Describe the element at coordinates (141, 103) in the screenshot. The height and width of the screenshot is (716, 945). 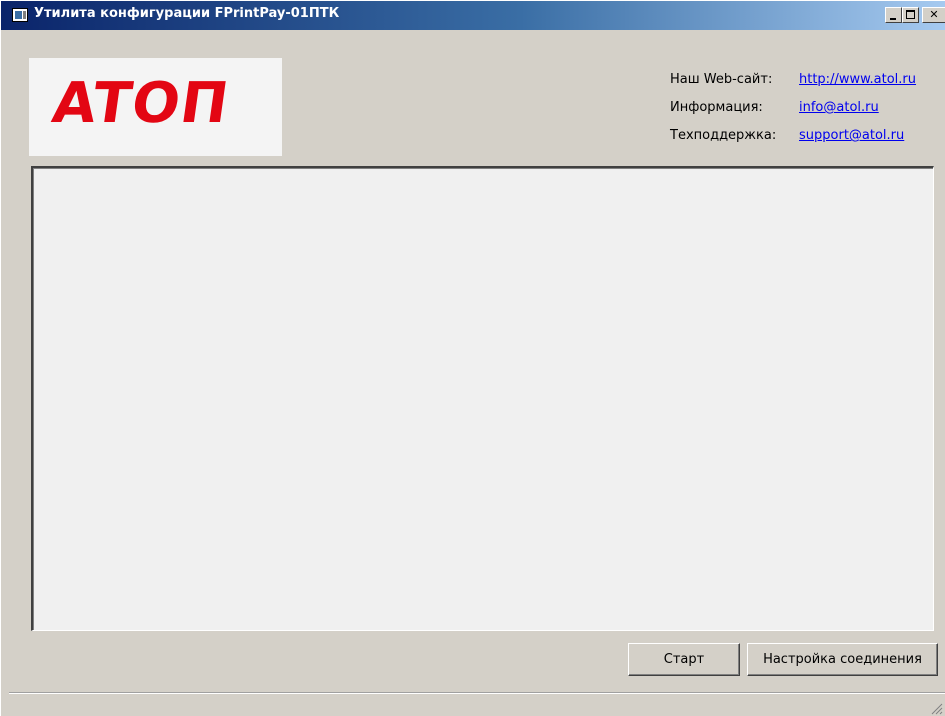
I see `logo-wordmark: ATOΠ` at that location.